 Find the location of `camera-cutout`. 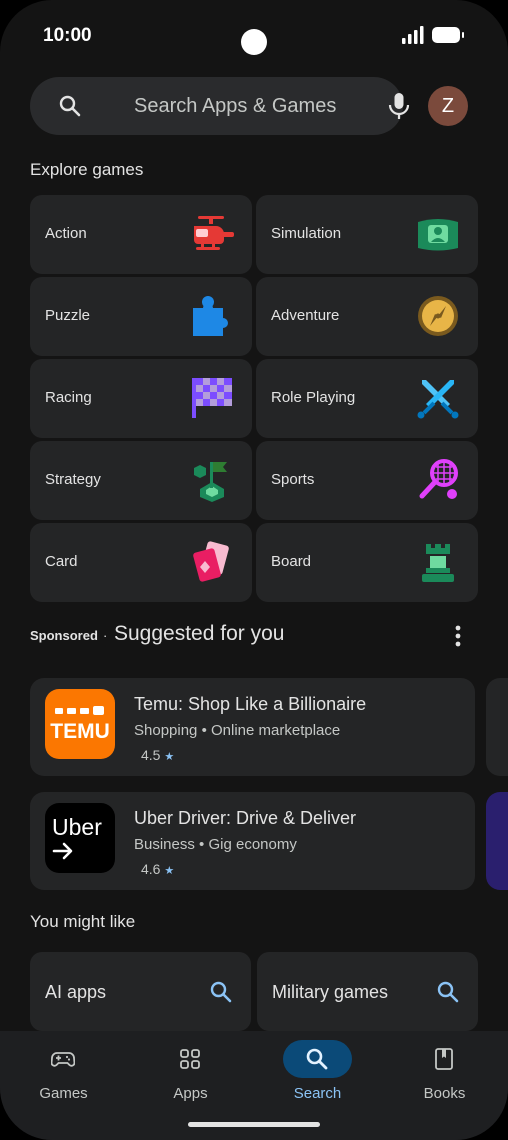

camera-cutout is located at coordinates (254, 42).